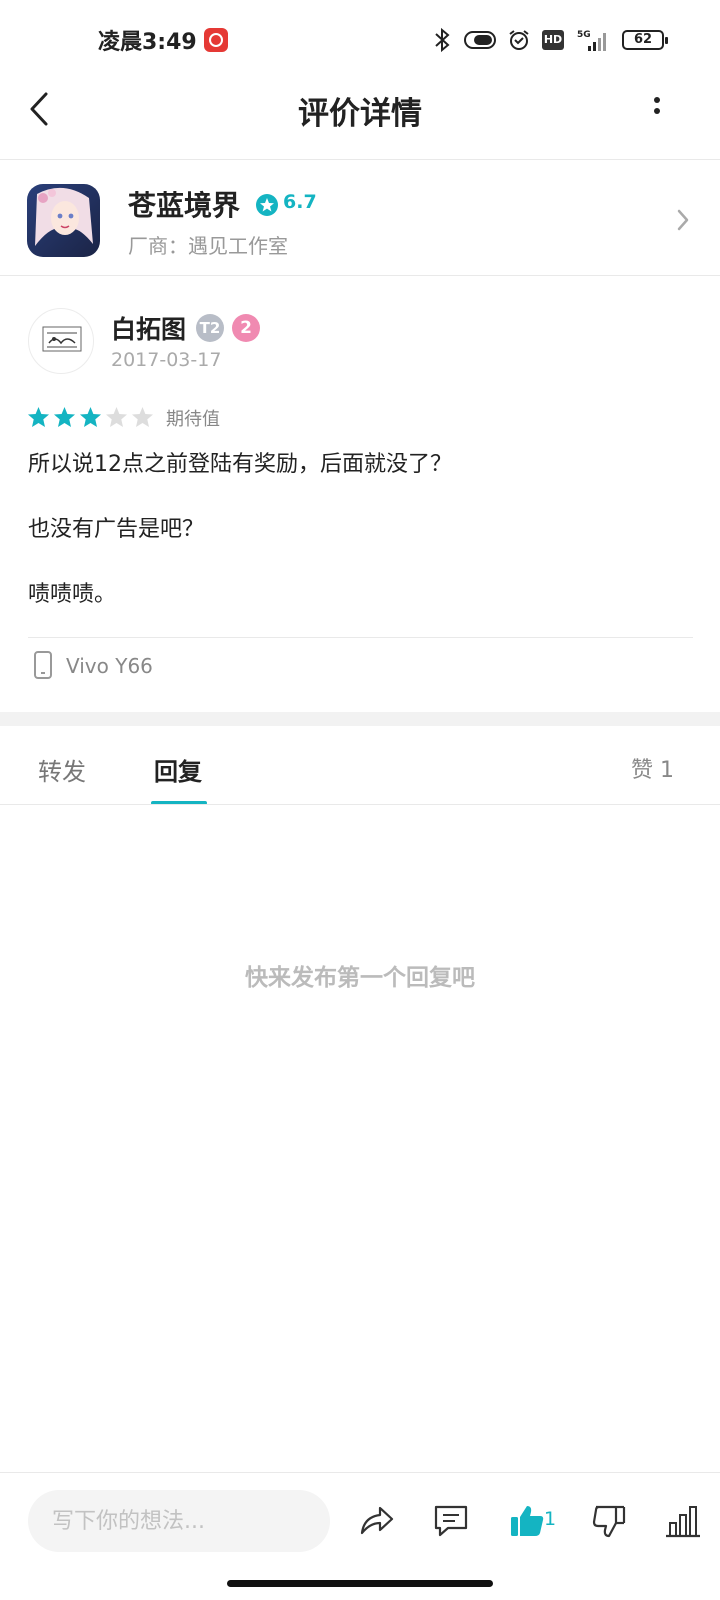 This screenshot has height=1600, width=720. What do you see at coordinates (451, 1521) in the screenshot?
I see `comment-icon` at bounding box center [451, 1521].